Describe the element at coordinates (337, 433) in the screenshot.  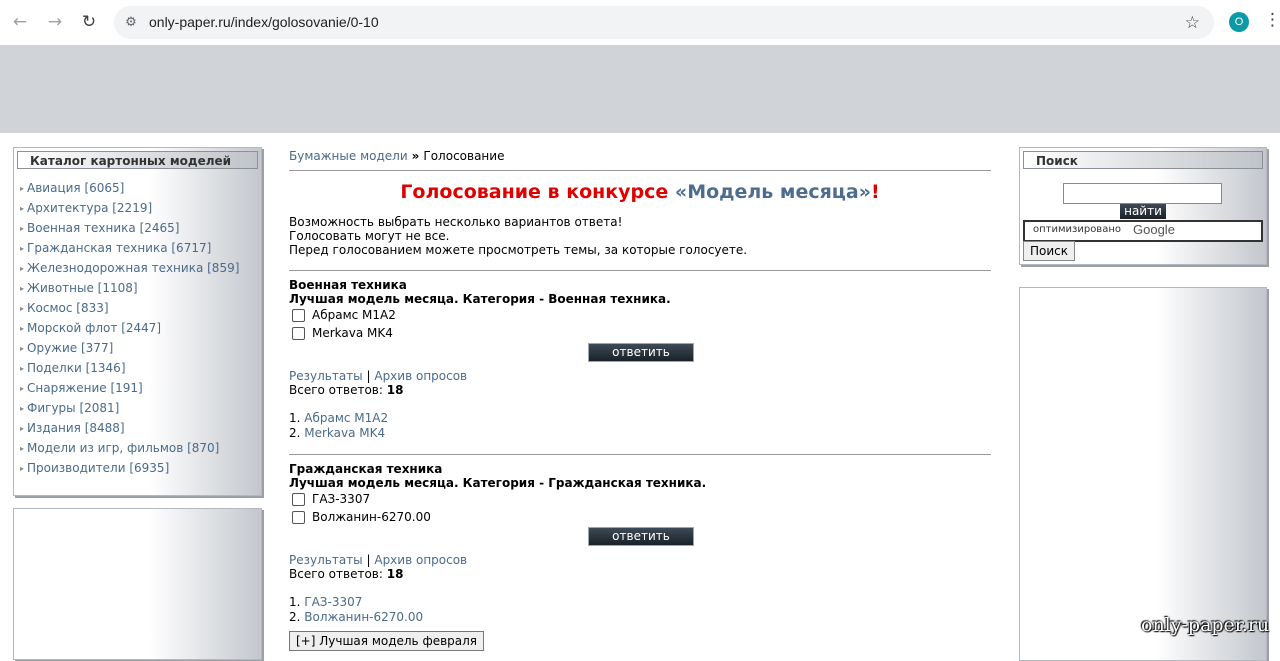
I see `result-item: 2. Merkava MK4` at that location.